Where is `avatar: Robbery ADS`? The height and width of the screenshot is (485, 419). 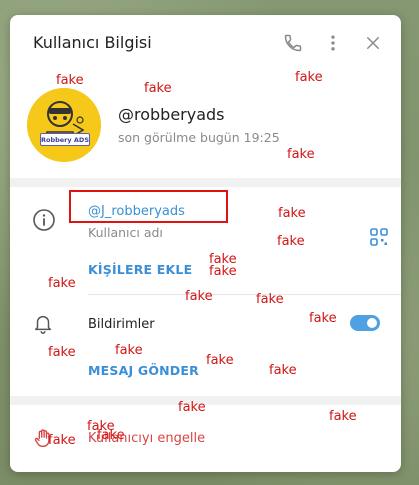
avatar: Robbery ADS is located at coordinates (64, 125).